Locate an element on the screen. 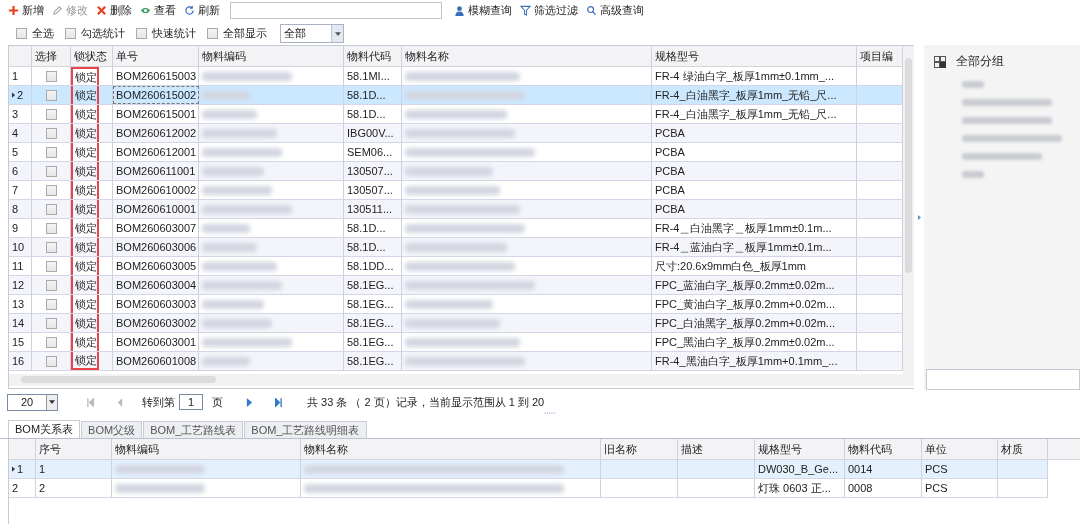  column-header: 选择 is located at coordinates (46, 56).